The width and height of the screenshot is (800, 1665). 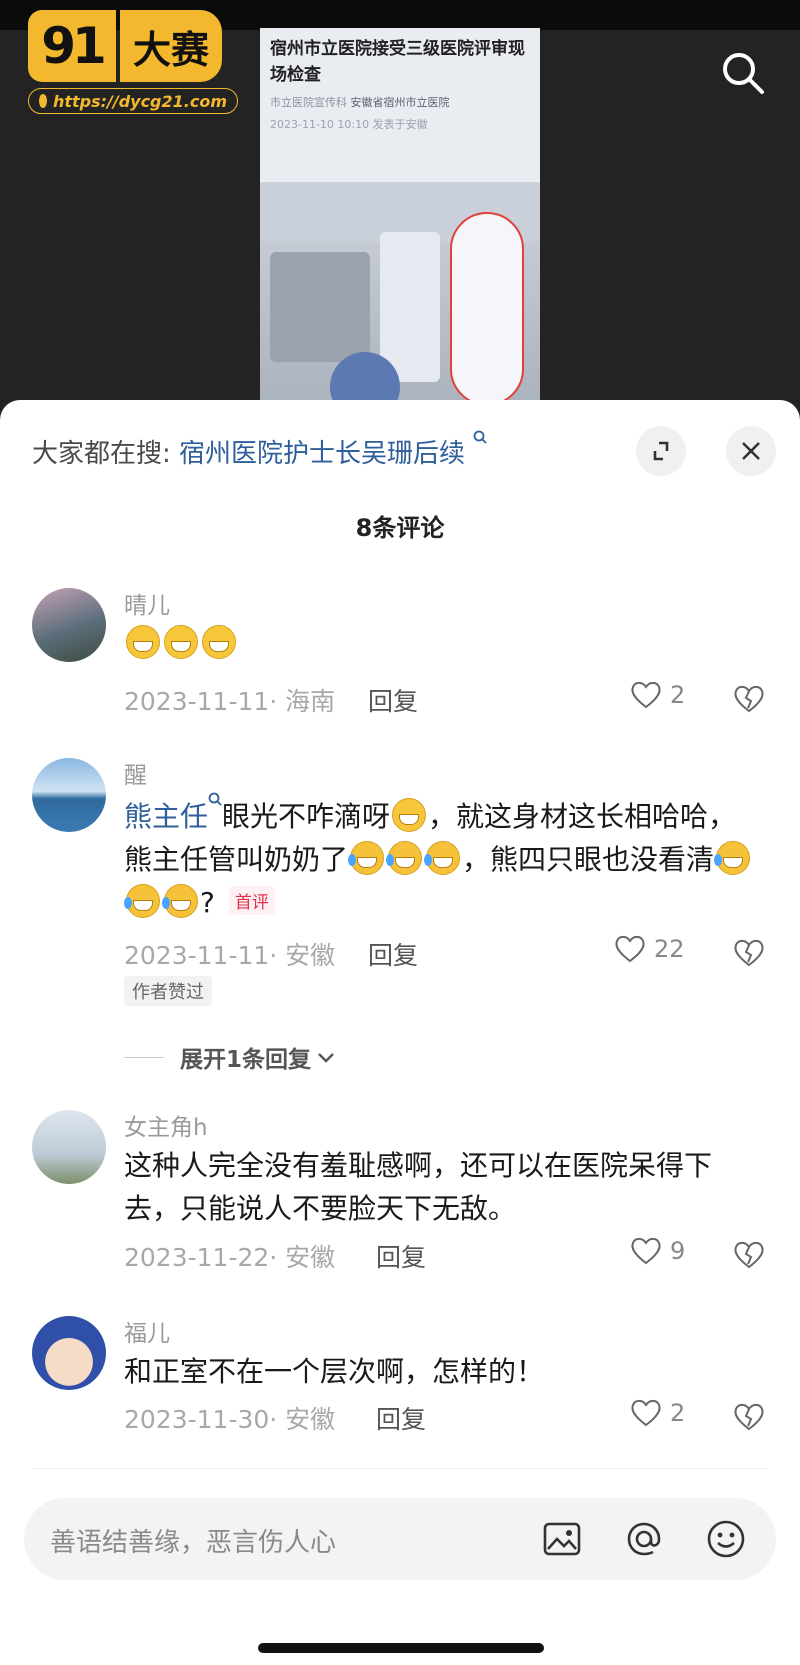 What do you see at coordinates (588, 859) in the screenshot?
I see `comment-text-part: ，熊四只眼也没看清` at bounding box center [588, 859].